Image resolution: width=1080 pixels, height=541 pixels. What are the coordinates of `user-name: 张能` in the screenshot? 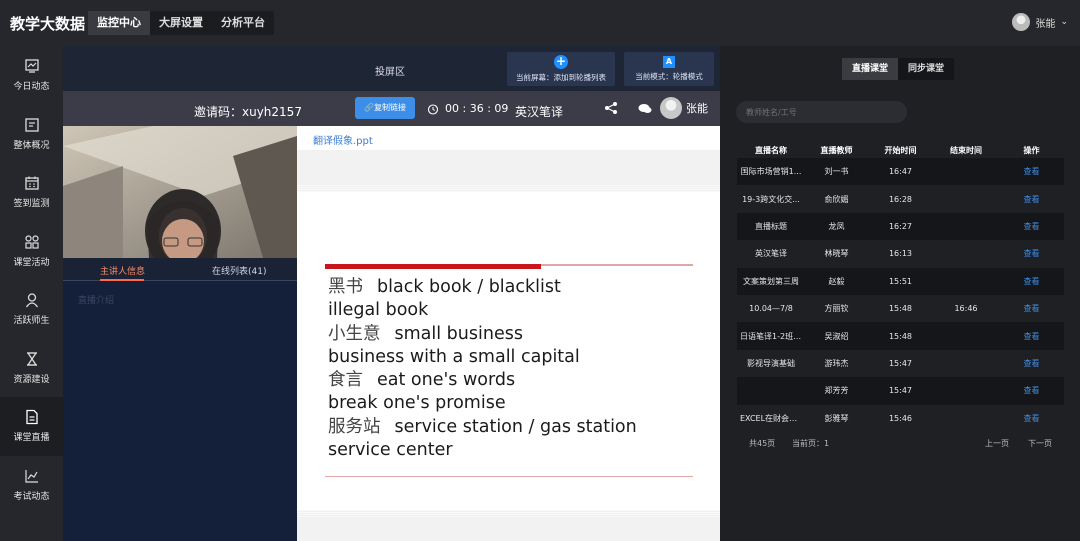 It's located at (1045, 24).